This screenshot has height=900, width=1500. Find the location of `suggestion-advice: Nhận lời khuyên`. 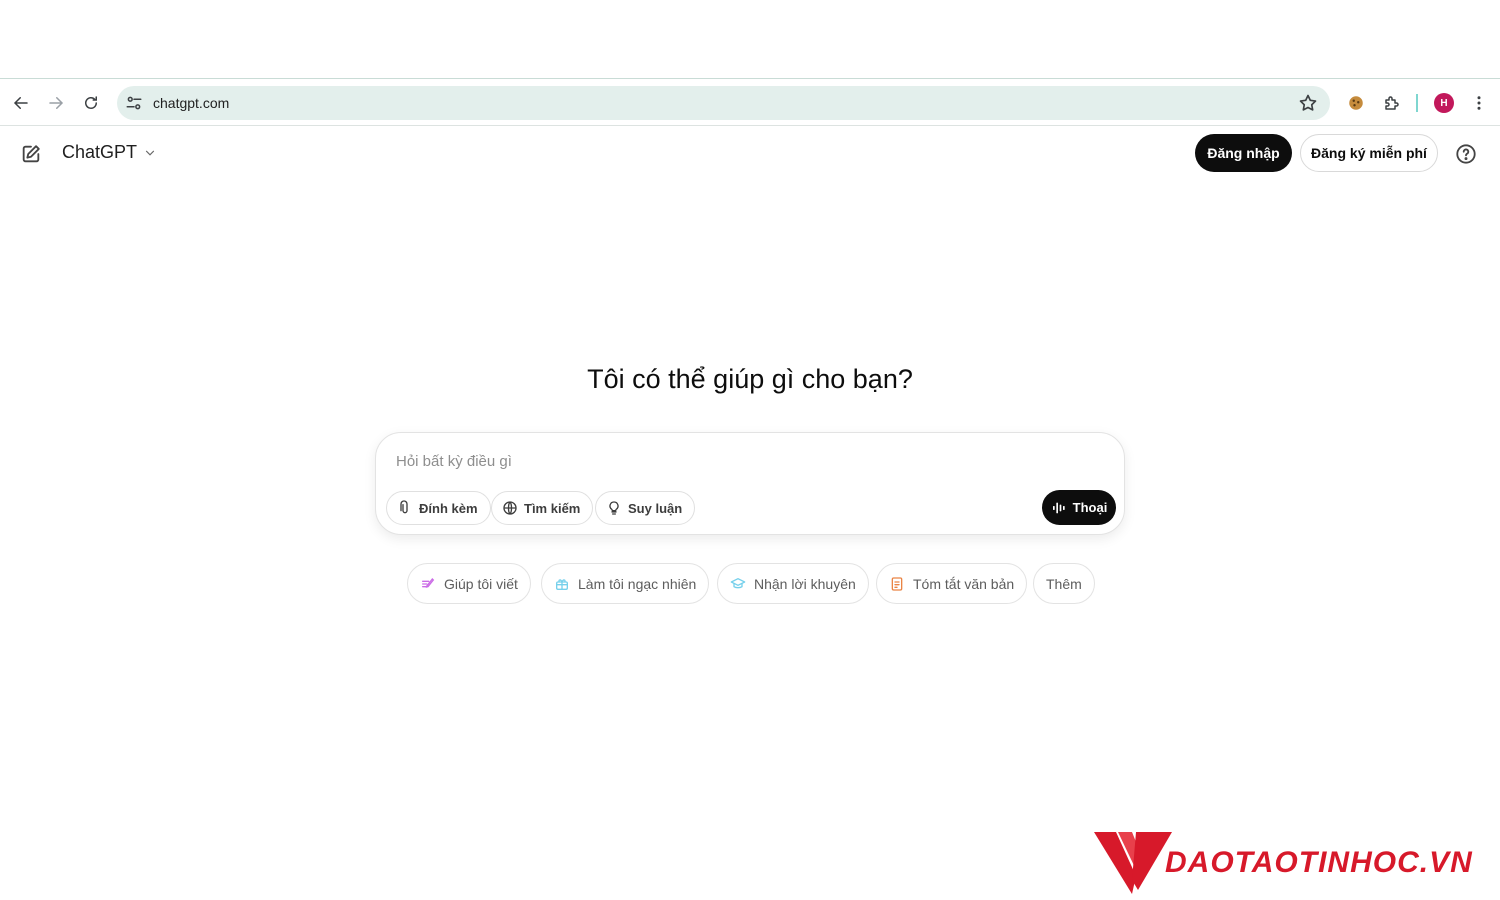

suggestion-advice: Nhận lời khuyên is located at coordinates (793, 583).